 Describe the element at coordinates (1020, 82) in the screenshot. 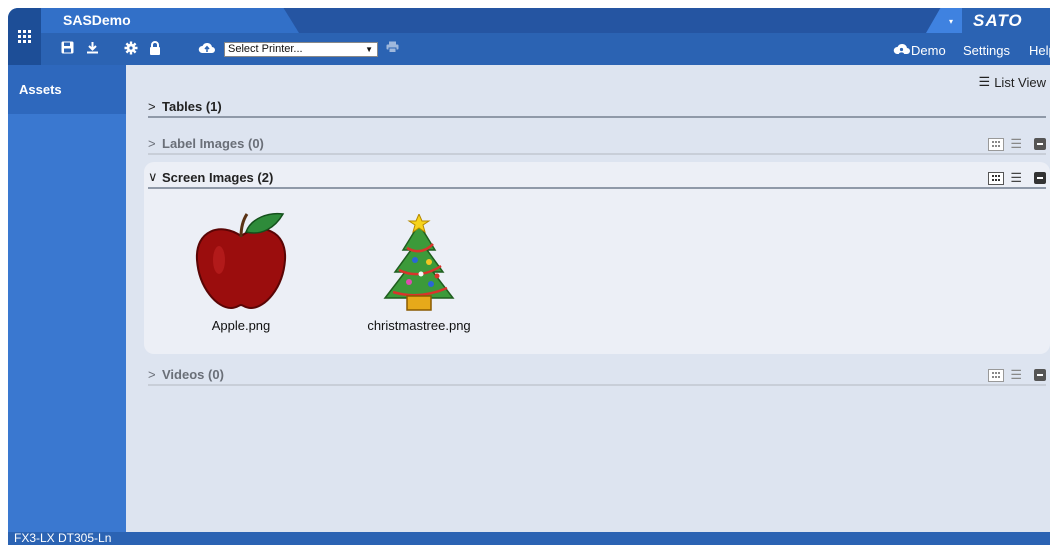

I see `list-view-label: List View` at that location.